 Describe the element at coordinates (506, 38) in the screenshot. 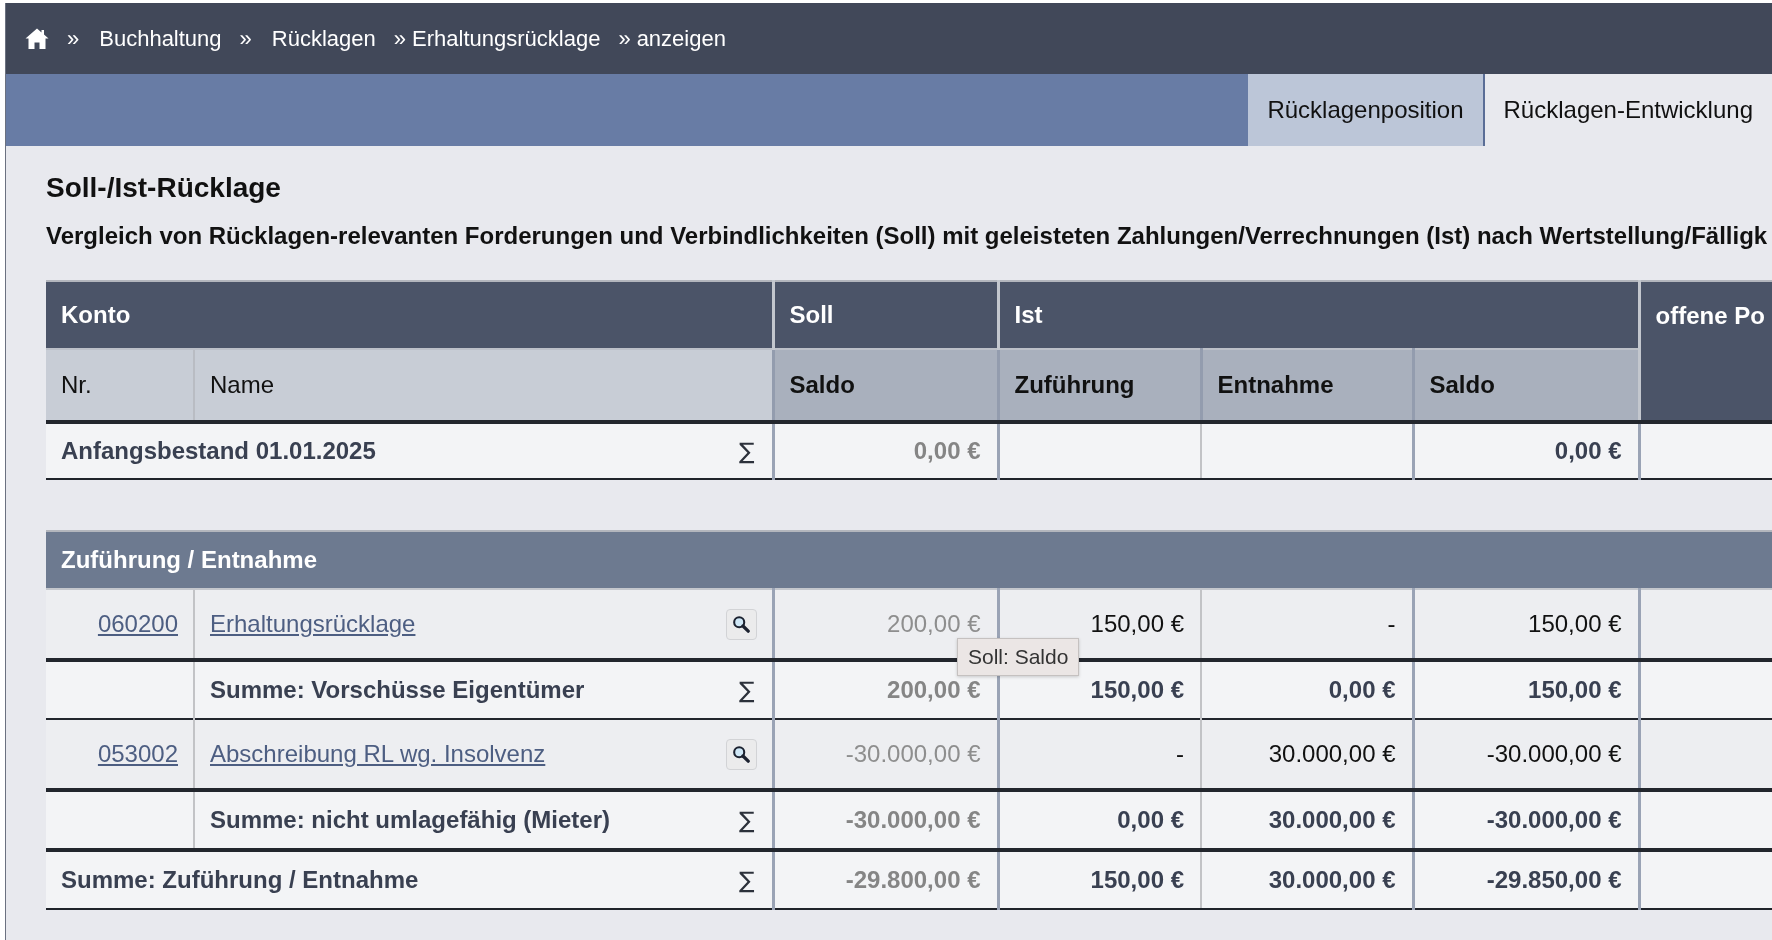

I see `breadcrumb-text: Erhaltungsrücklage` at that location.